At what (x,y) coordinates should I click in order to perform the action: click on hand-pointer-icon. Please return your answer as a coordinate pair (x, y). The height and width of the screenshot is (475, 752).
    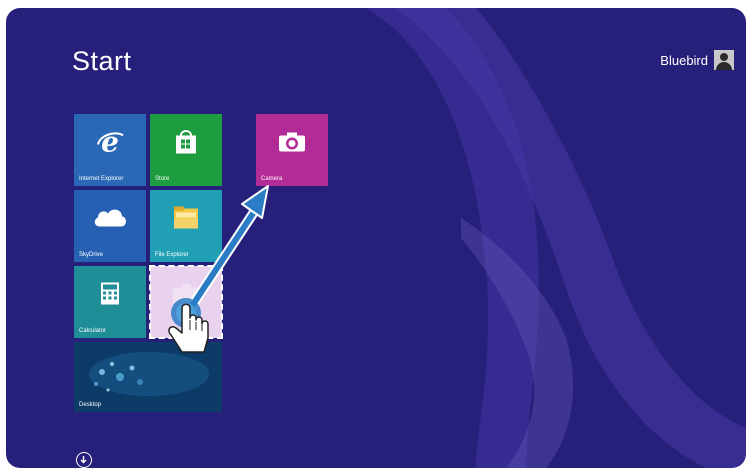
    Looking at the image, I should click on (188, 325).